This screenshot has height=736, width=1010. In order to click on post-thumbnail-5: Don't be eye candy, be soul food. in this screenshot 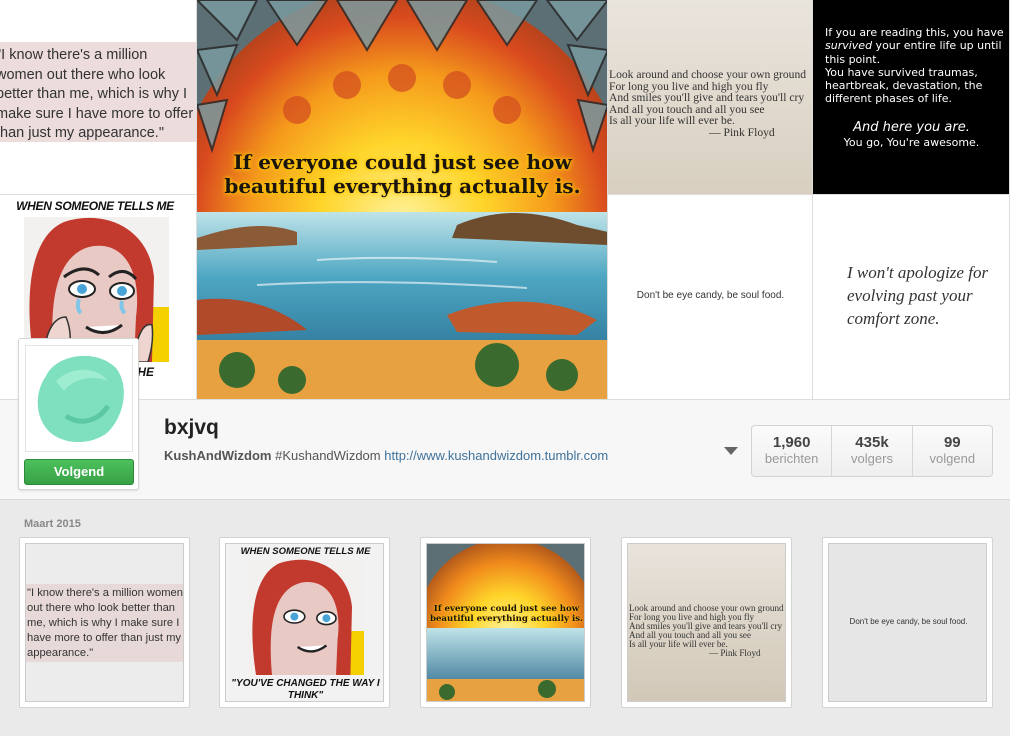, I will do `click(907, 622)`.